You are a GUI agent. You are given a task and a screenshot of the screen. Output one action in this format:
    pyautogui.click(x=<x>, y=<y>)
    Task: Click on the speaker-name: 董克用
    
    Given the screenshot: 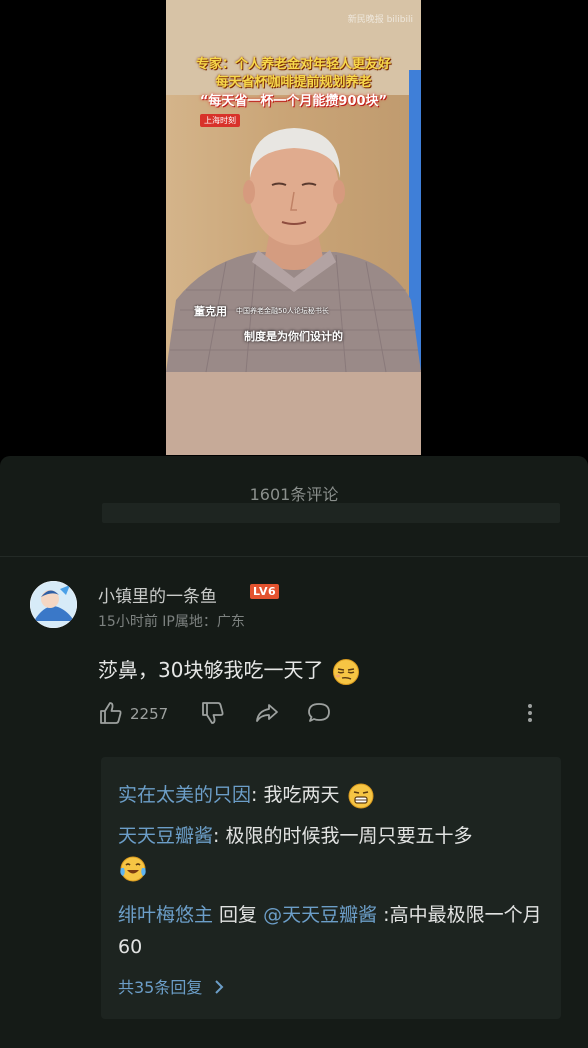 What is the action you would take?
    pyautogui.click(x=210, y=311)
    